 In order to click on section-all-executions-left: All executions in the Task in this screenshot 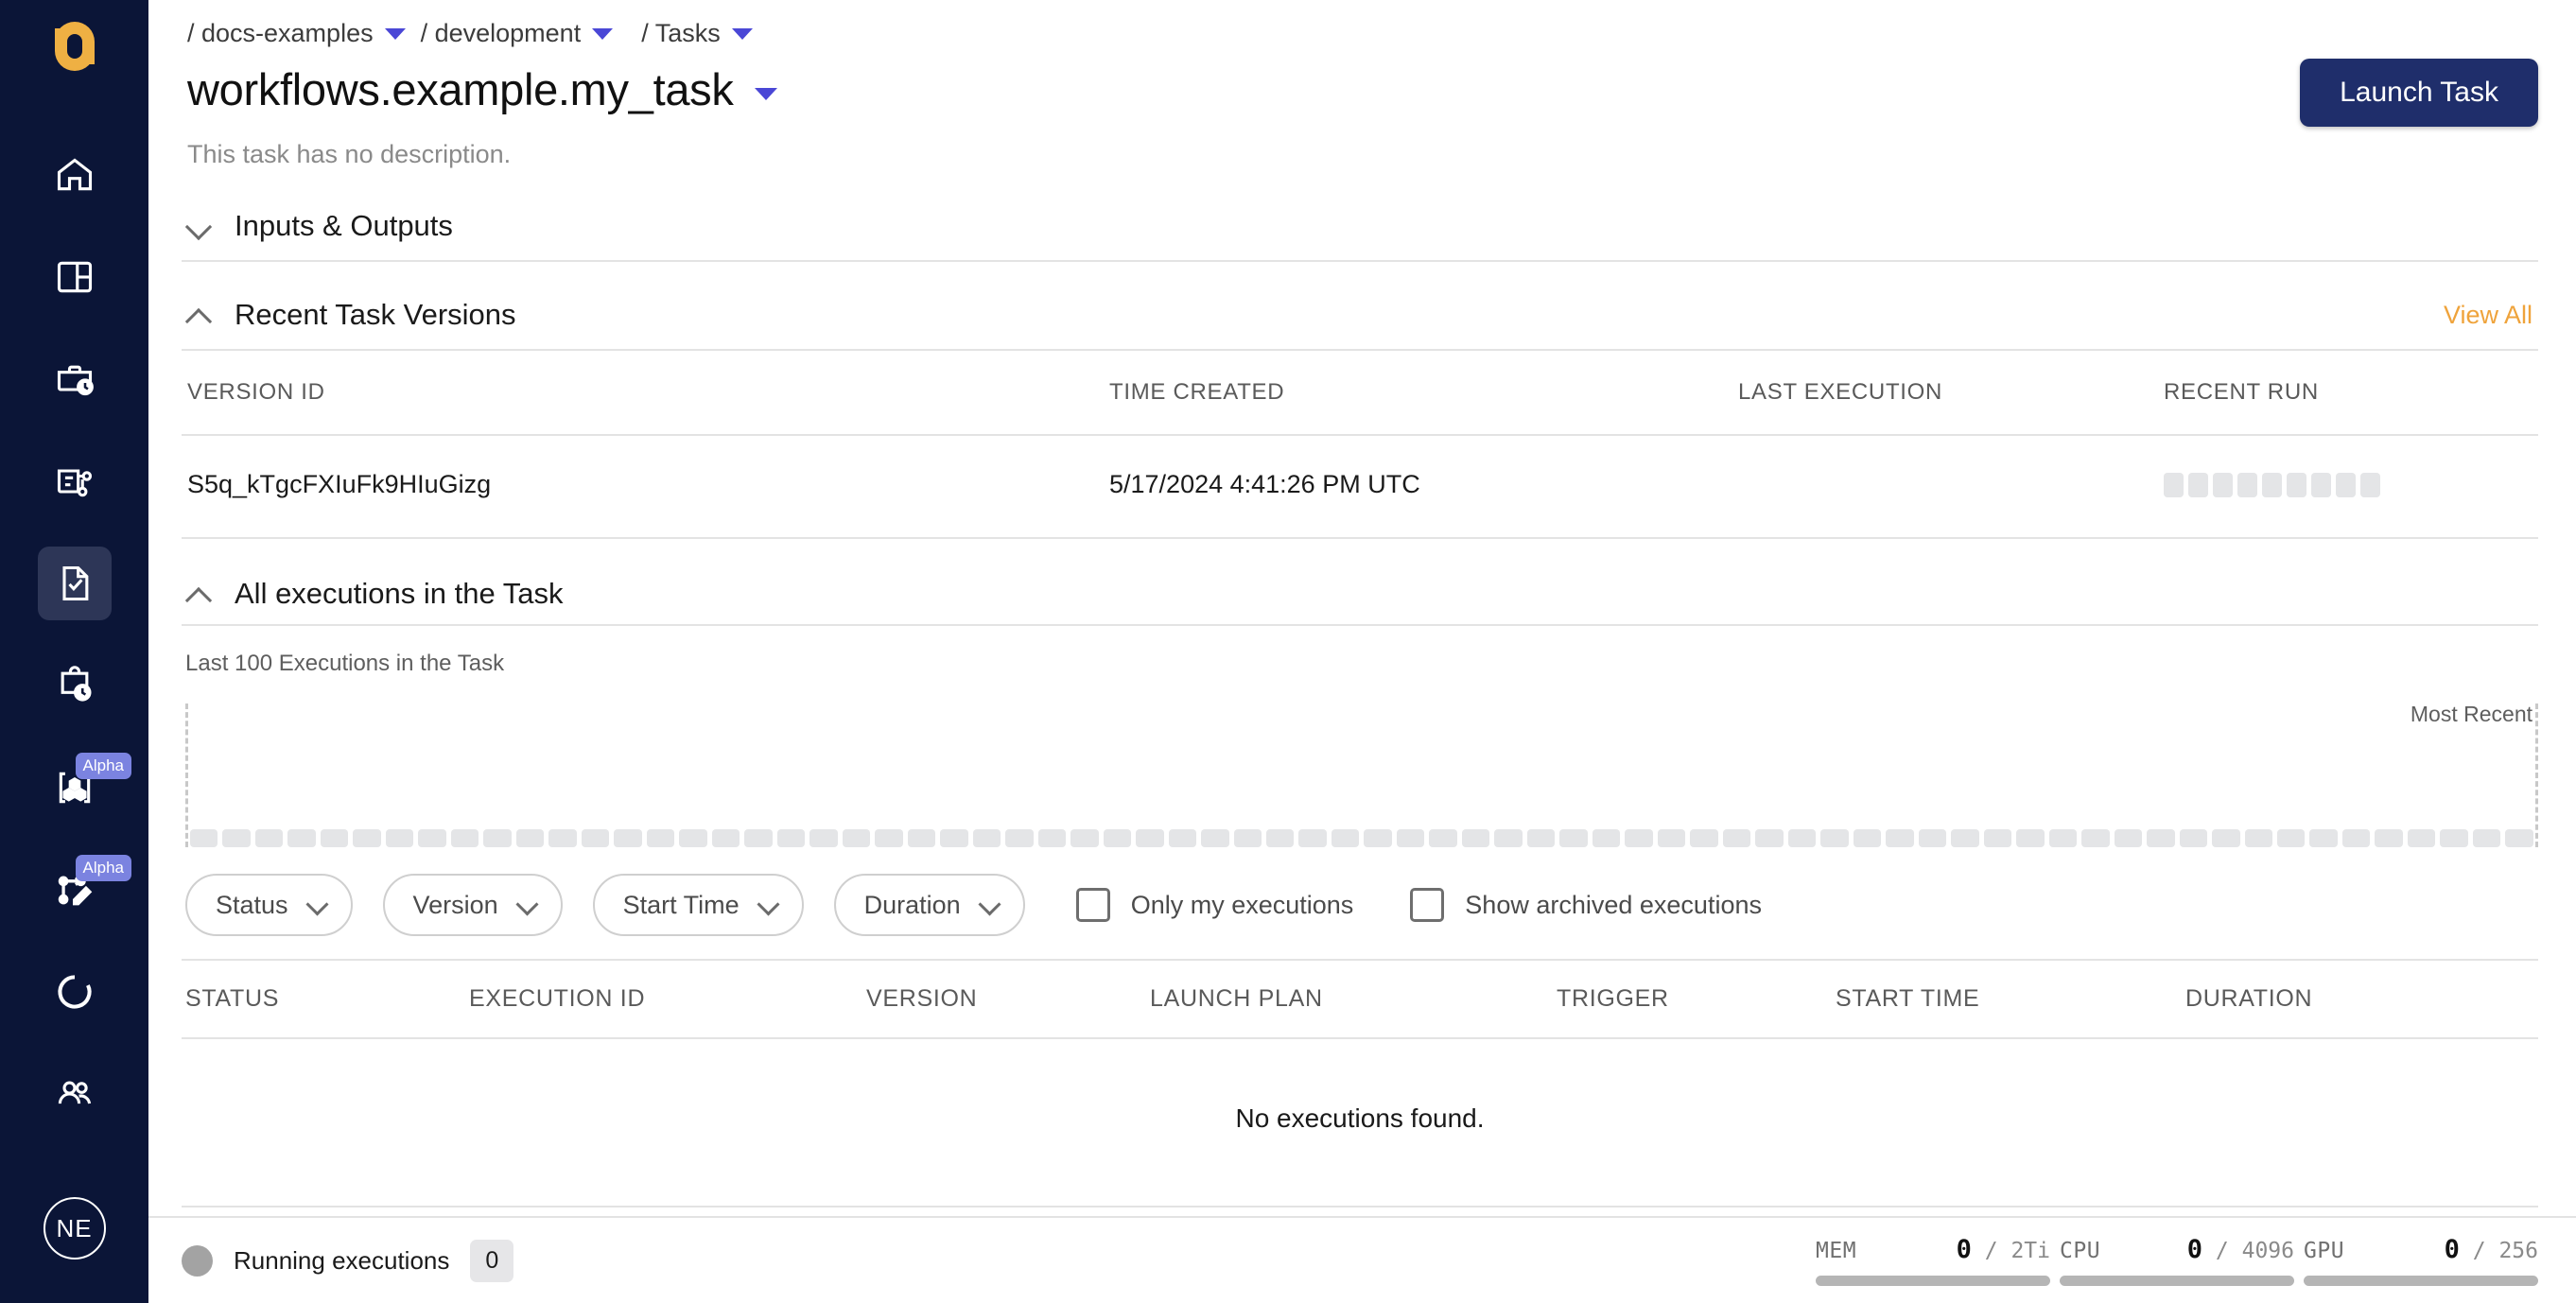, I will do `click(375, 594)`.